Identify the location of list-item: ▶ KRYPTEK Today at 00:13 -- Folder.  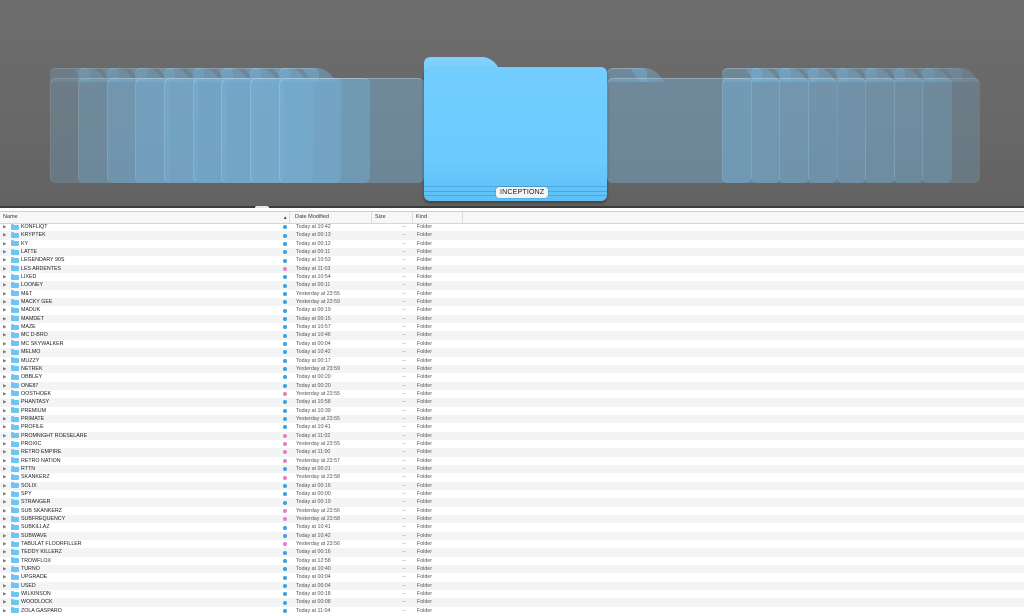
(512, 235).